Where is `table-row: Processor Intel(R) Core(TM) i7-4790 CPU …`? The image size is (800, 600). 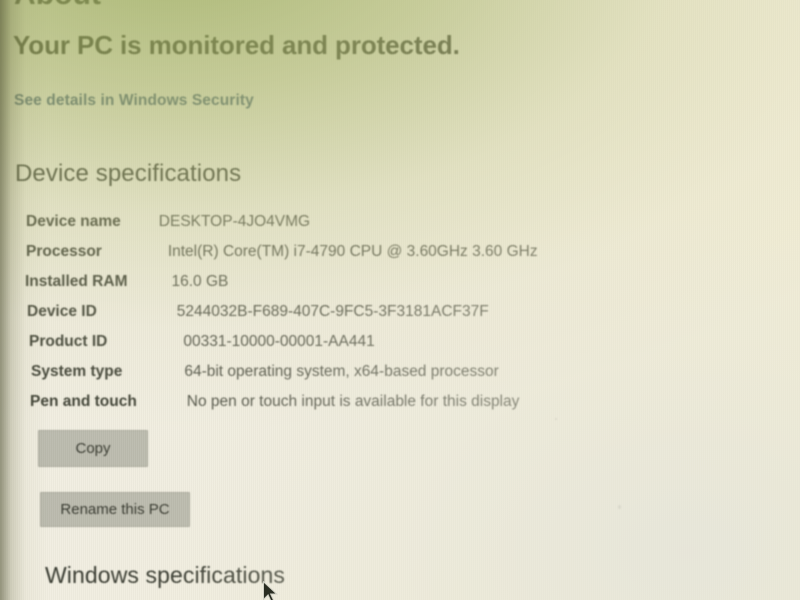 table-row: Processor Intel(R) Core(TM) i7-4790 CPU … is located at coordinates (310, 258).